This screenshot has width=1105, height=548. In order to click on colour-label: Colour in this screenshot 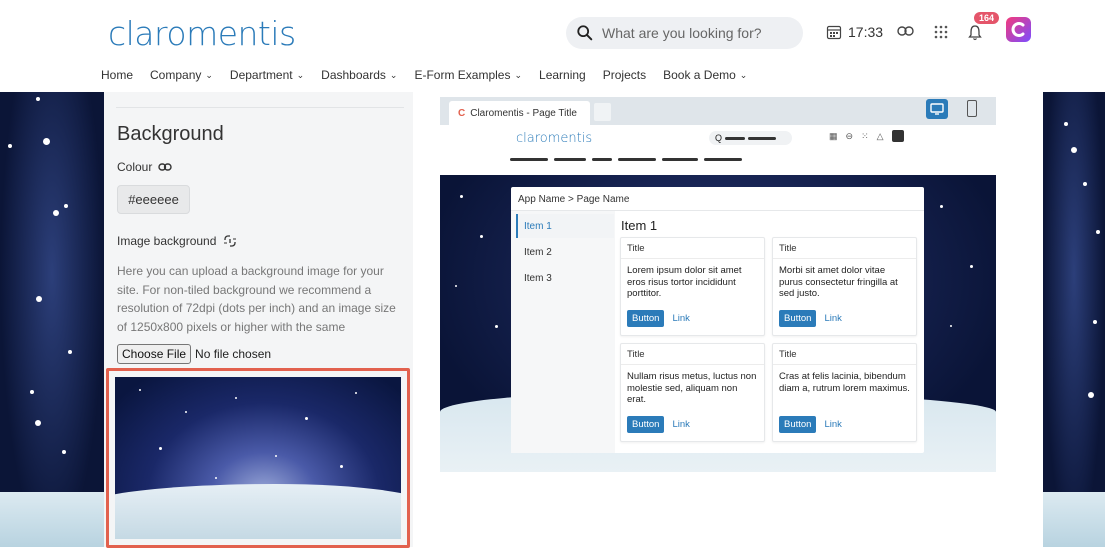, I will do `click(135, 167)`.